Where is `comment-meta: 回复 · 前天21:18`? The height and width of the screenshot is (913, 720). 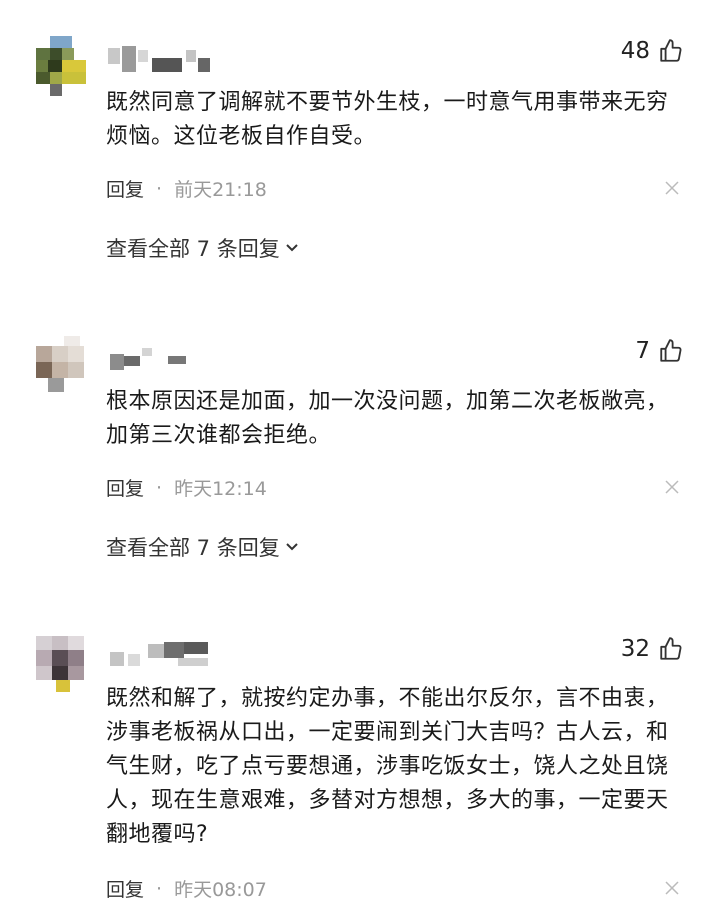 comment-meta: 回复 · 前天21:18 is located at coordinates (186, 188).